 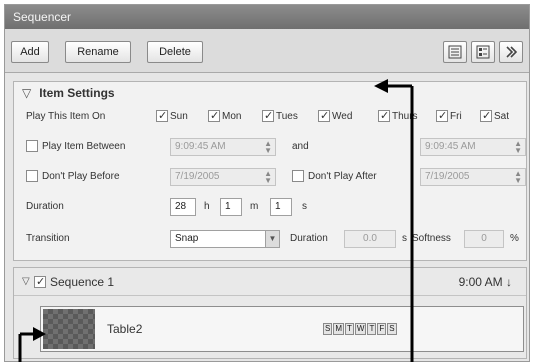 What do you see at coordinates (223, 177) in the screenshot?
I see `before-date-field: 7/19/2005 ▲ ▼` at bounding box center [223, 177].